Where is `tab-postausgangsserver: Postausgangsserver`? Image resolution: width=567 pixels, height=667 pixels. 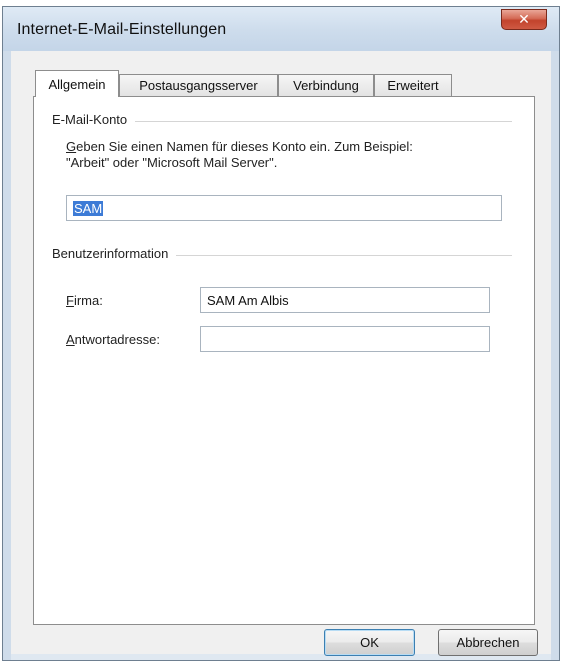 tab-postausgangsserver: Postausgangsserver is located at coordinates (198, 85).